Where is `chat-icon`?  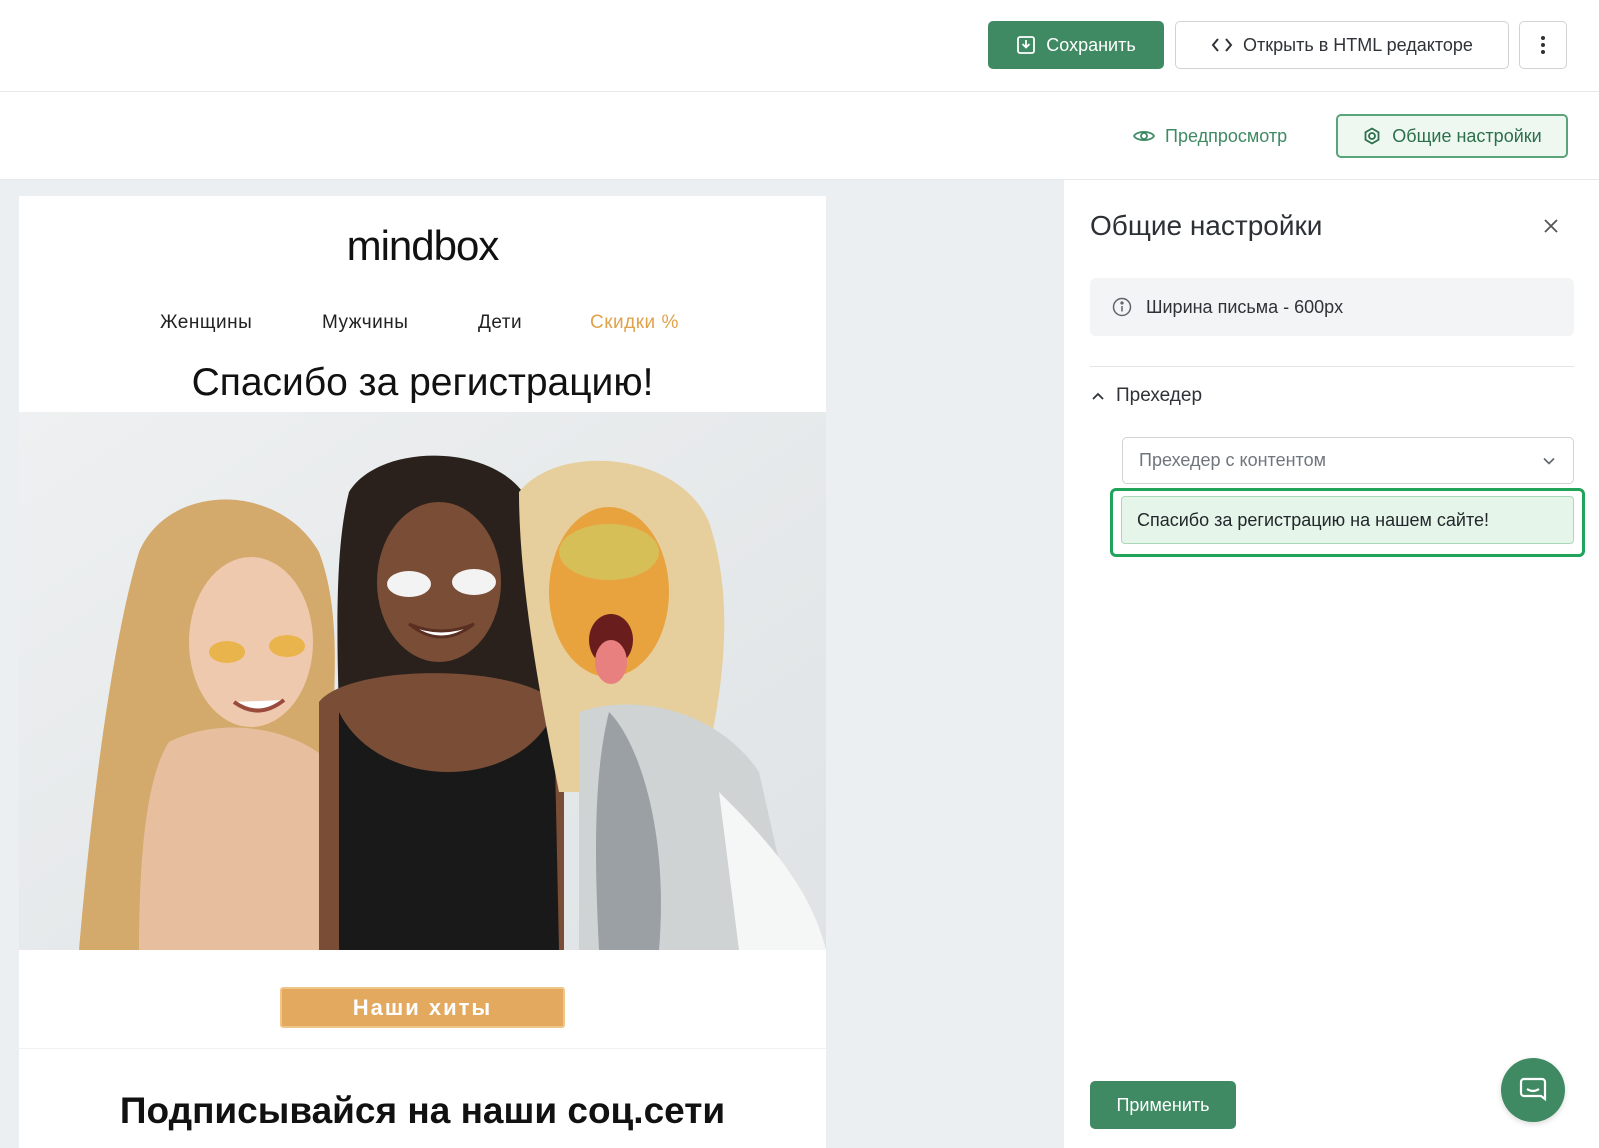
chat-icon is located at coordinates (1533, 1090).